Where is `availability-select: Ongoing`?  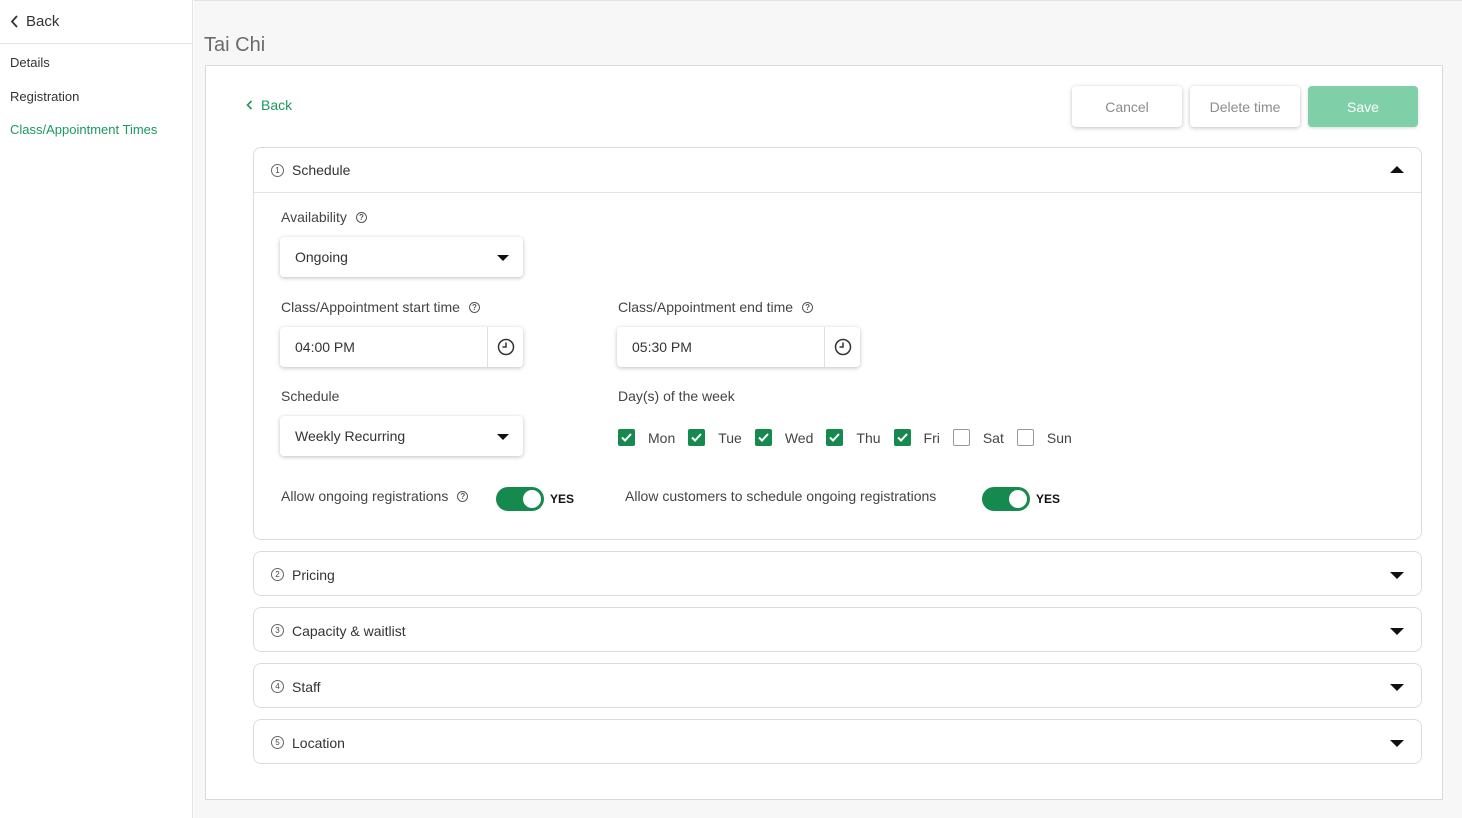
availability-select: Ongoing is located at coordinates (401, 257).